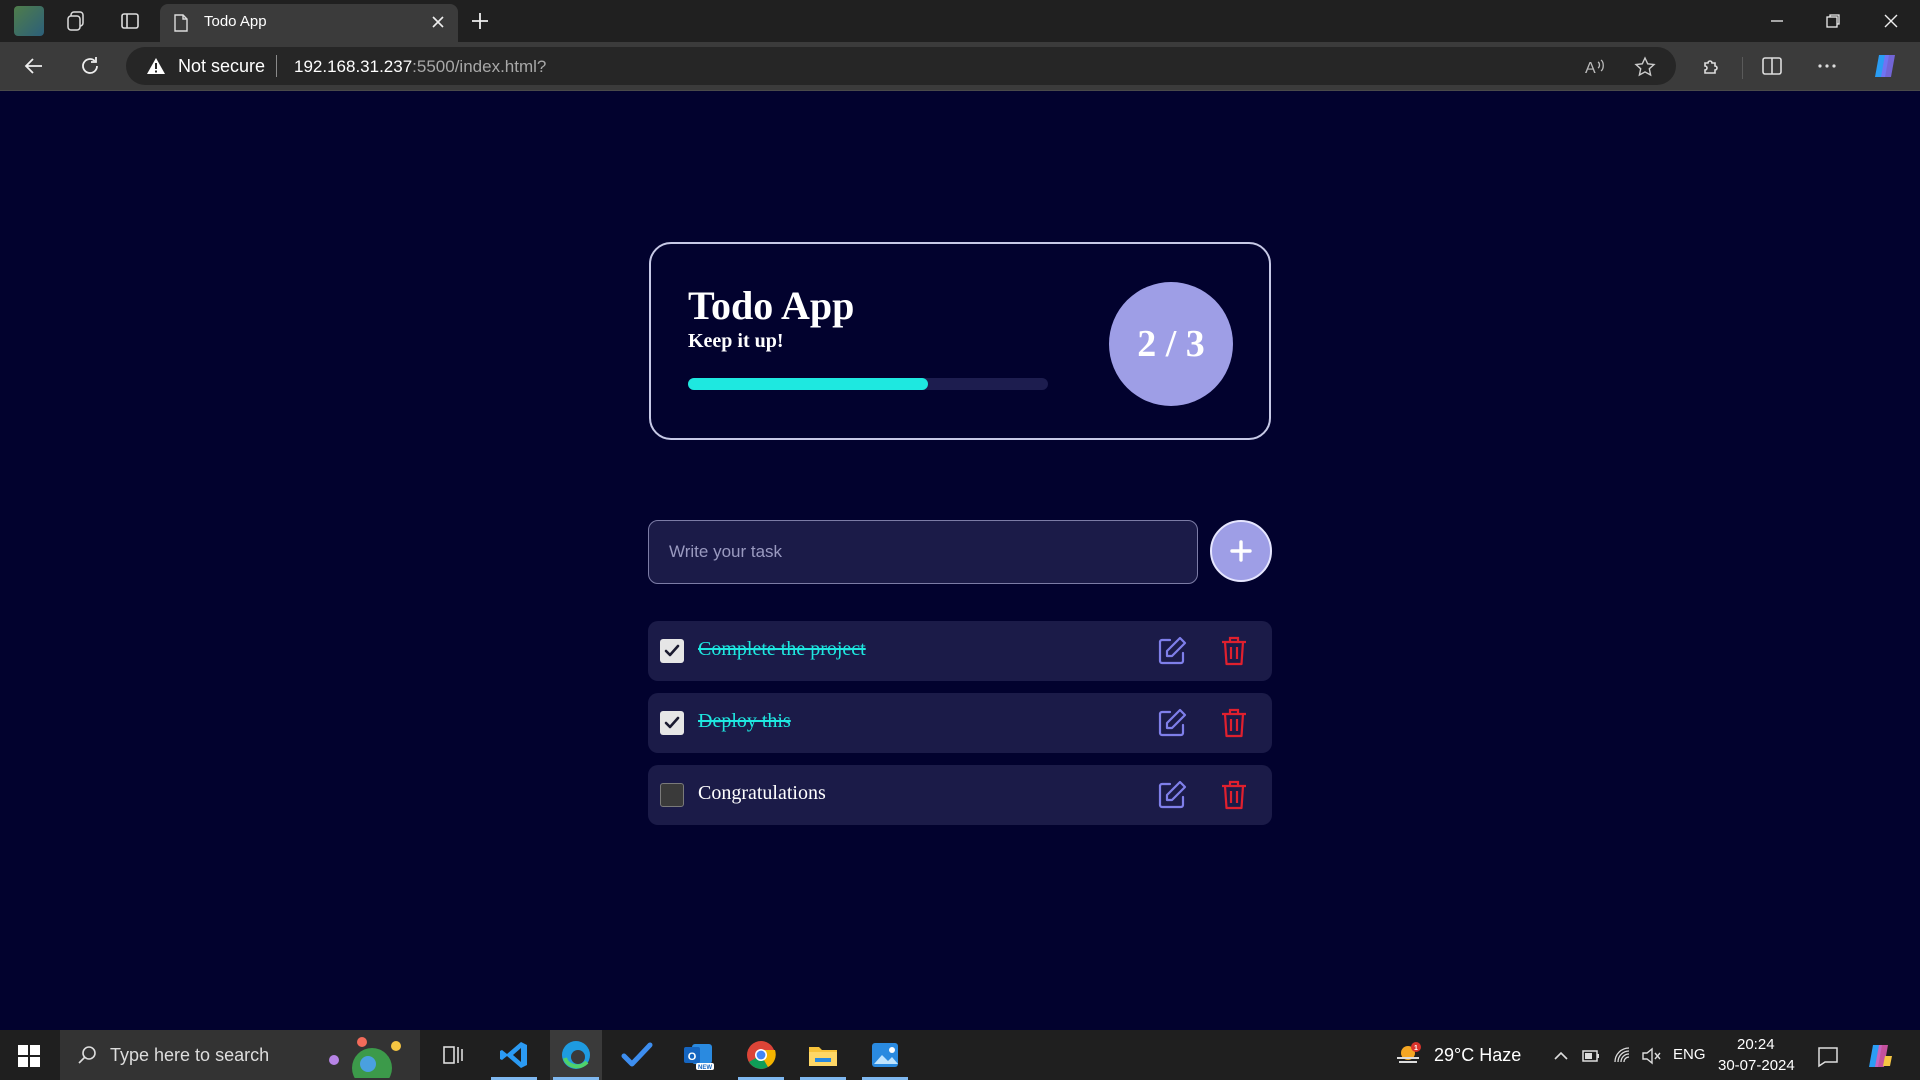 The width and height of the screenshot is (1920, 1080). What do you see at coordinates (276, 66) in the screenshot?
I see `url-divider` at bounding box center [276, 66].